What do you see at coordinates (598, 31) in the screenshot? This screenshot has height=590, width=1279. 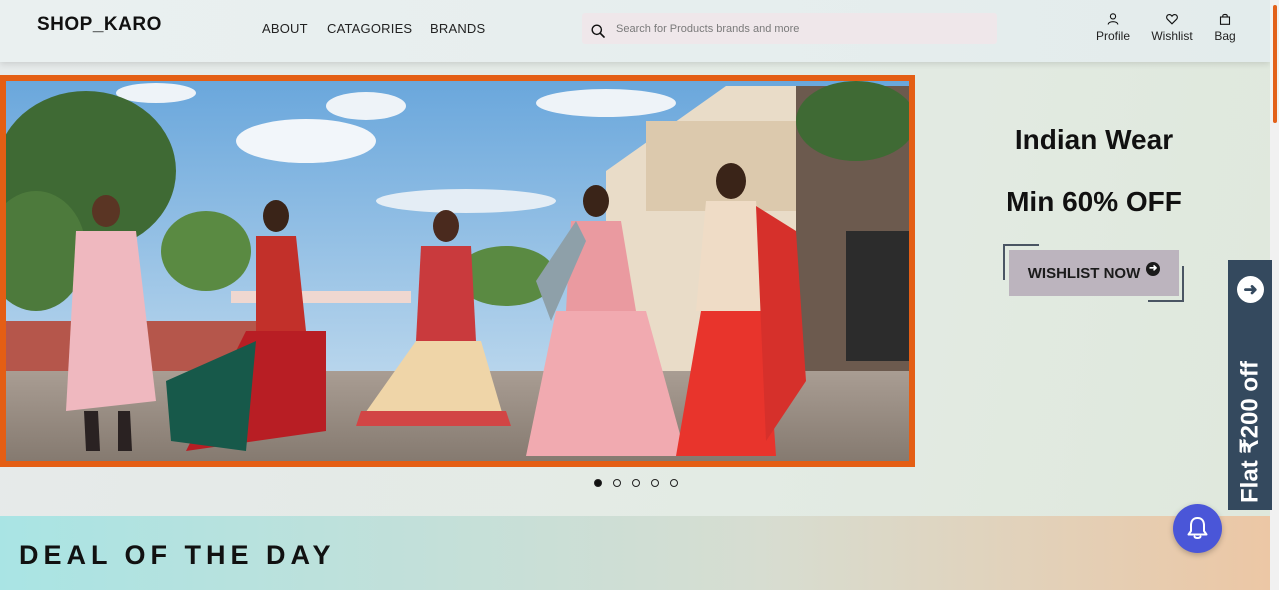 I see `search-icon` at bounding box center [598, 31].